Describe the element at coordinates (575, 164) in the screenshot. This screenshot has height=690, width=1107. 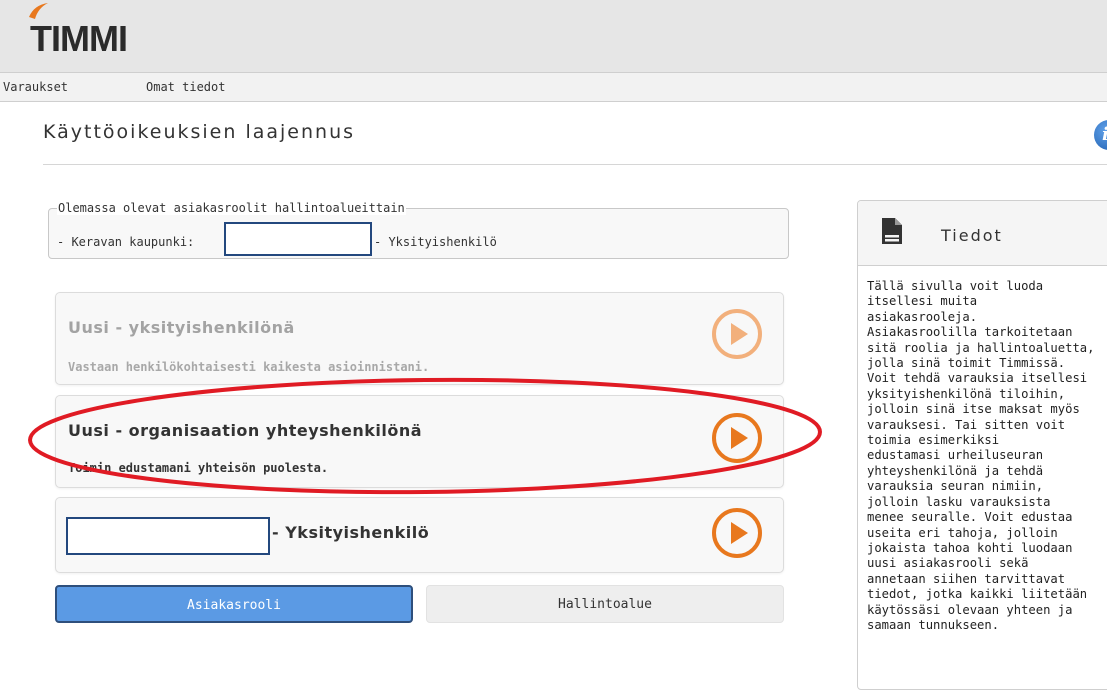
I see `title-divider` at that location.